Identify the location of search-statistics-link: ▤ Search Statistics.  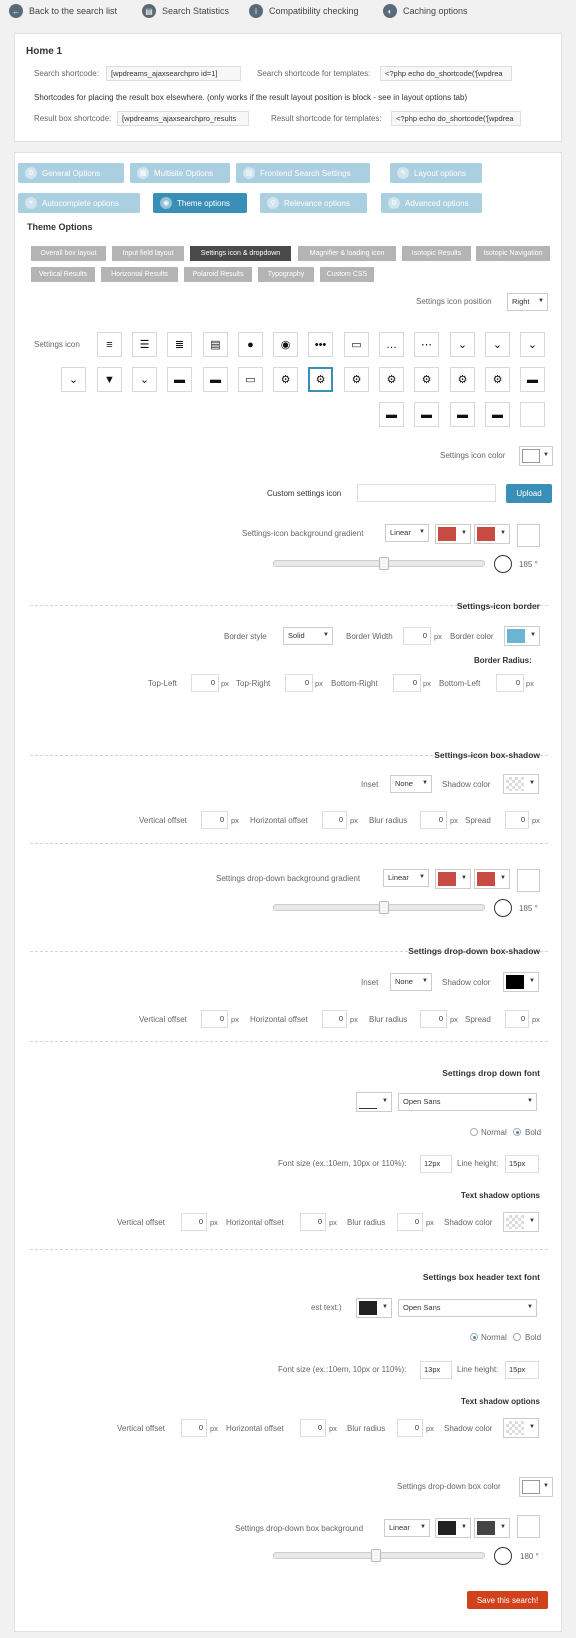
(185, 11).